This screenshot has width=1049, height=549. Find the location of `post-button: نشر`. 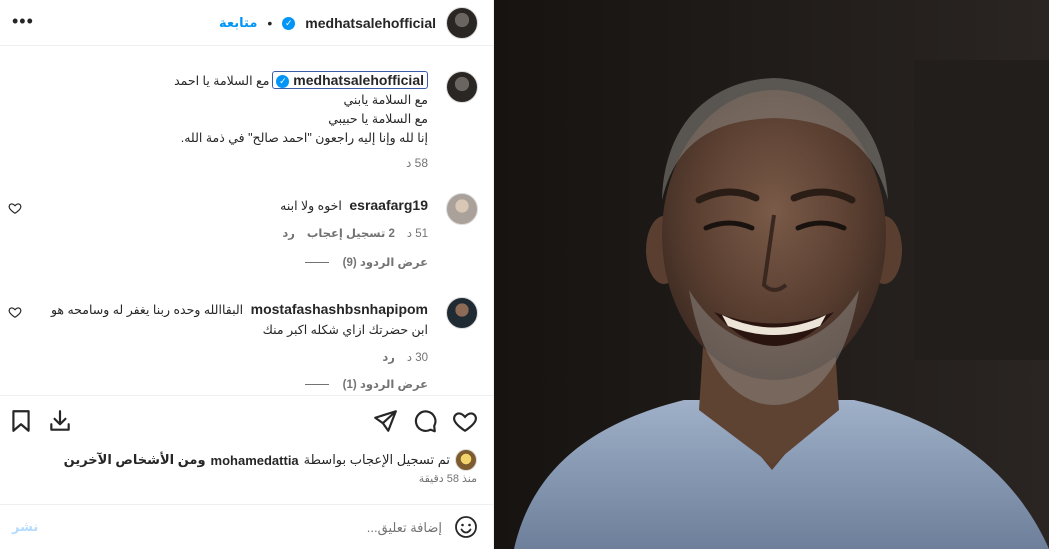

post-button: نشر is located at coordinates (25, 527).